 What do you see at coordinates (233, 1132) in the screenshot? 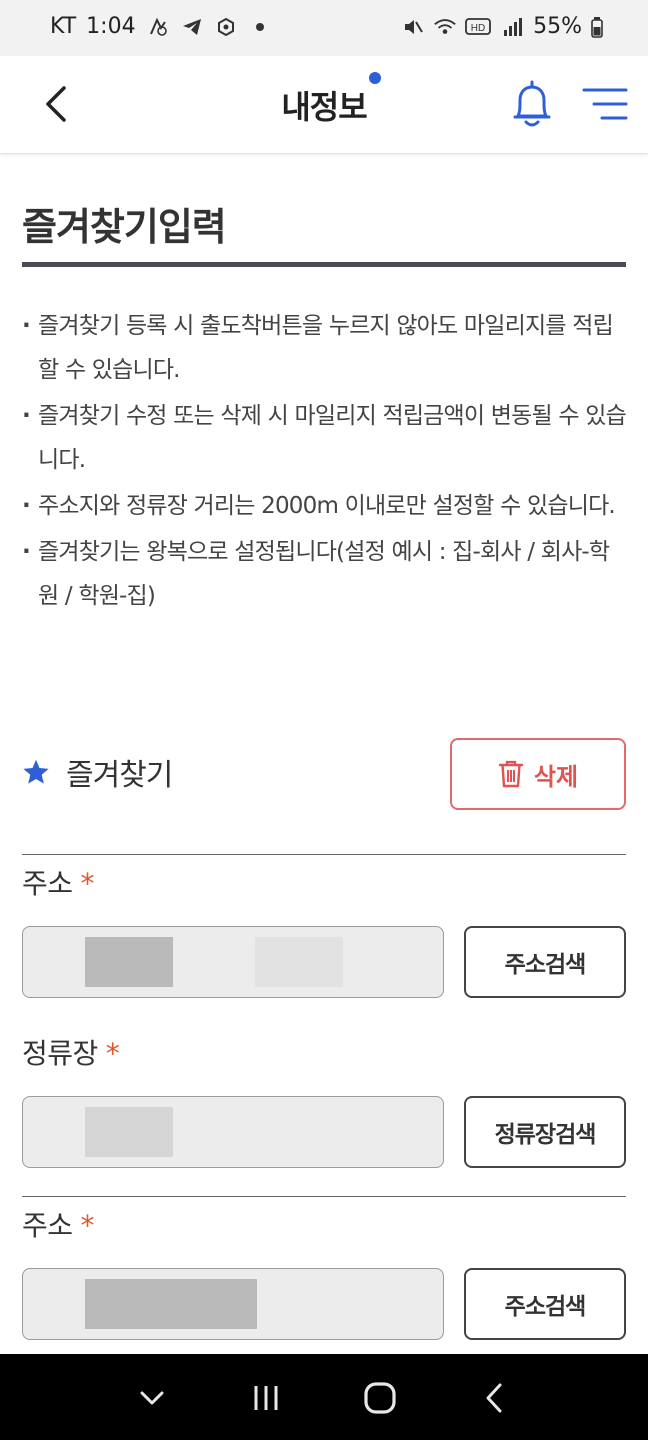
I see `bus-stop-input` at bounding box center [233, 1132].